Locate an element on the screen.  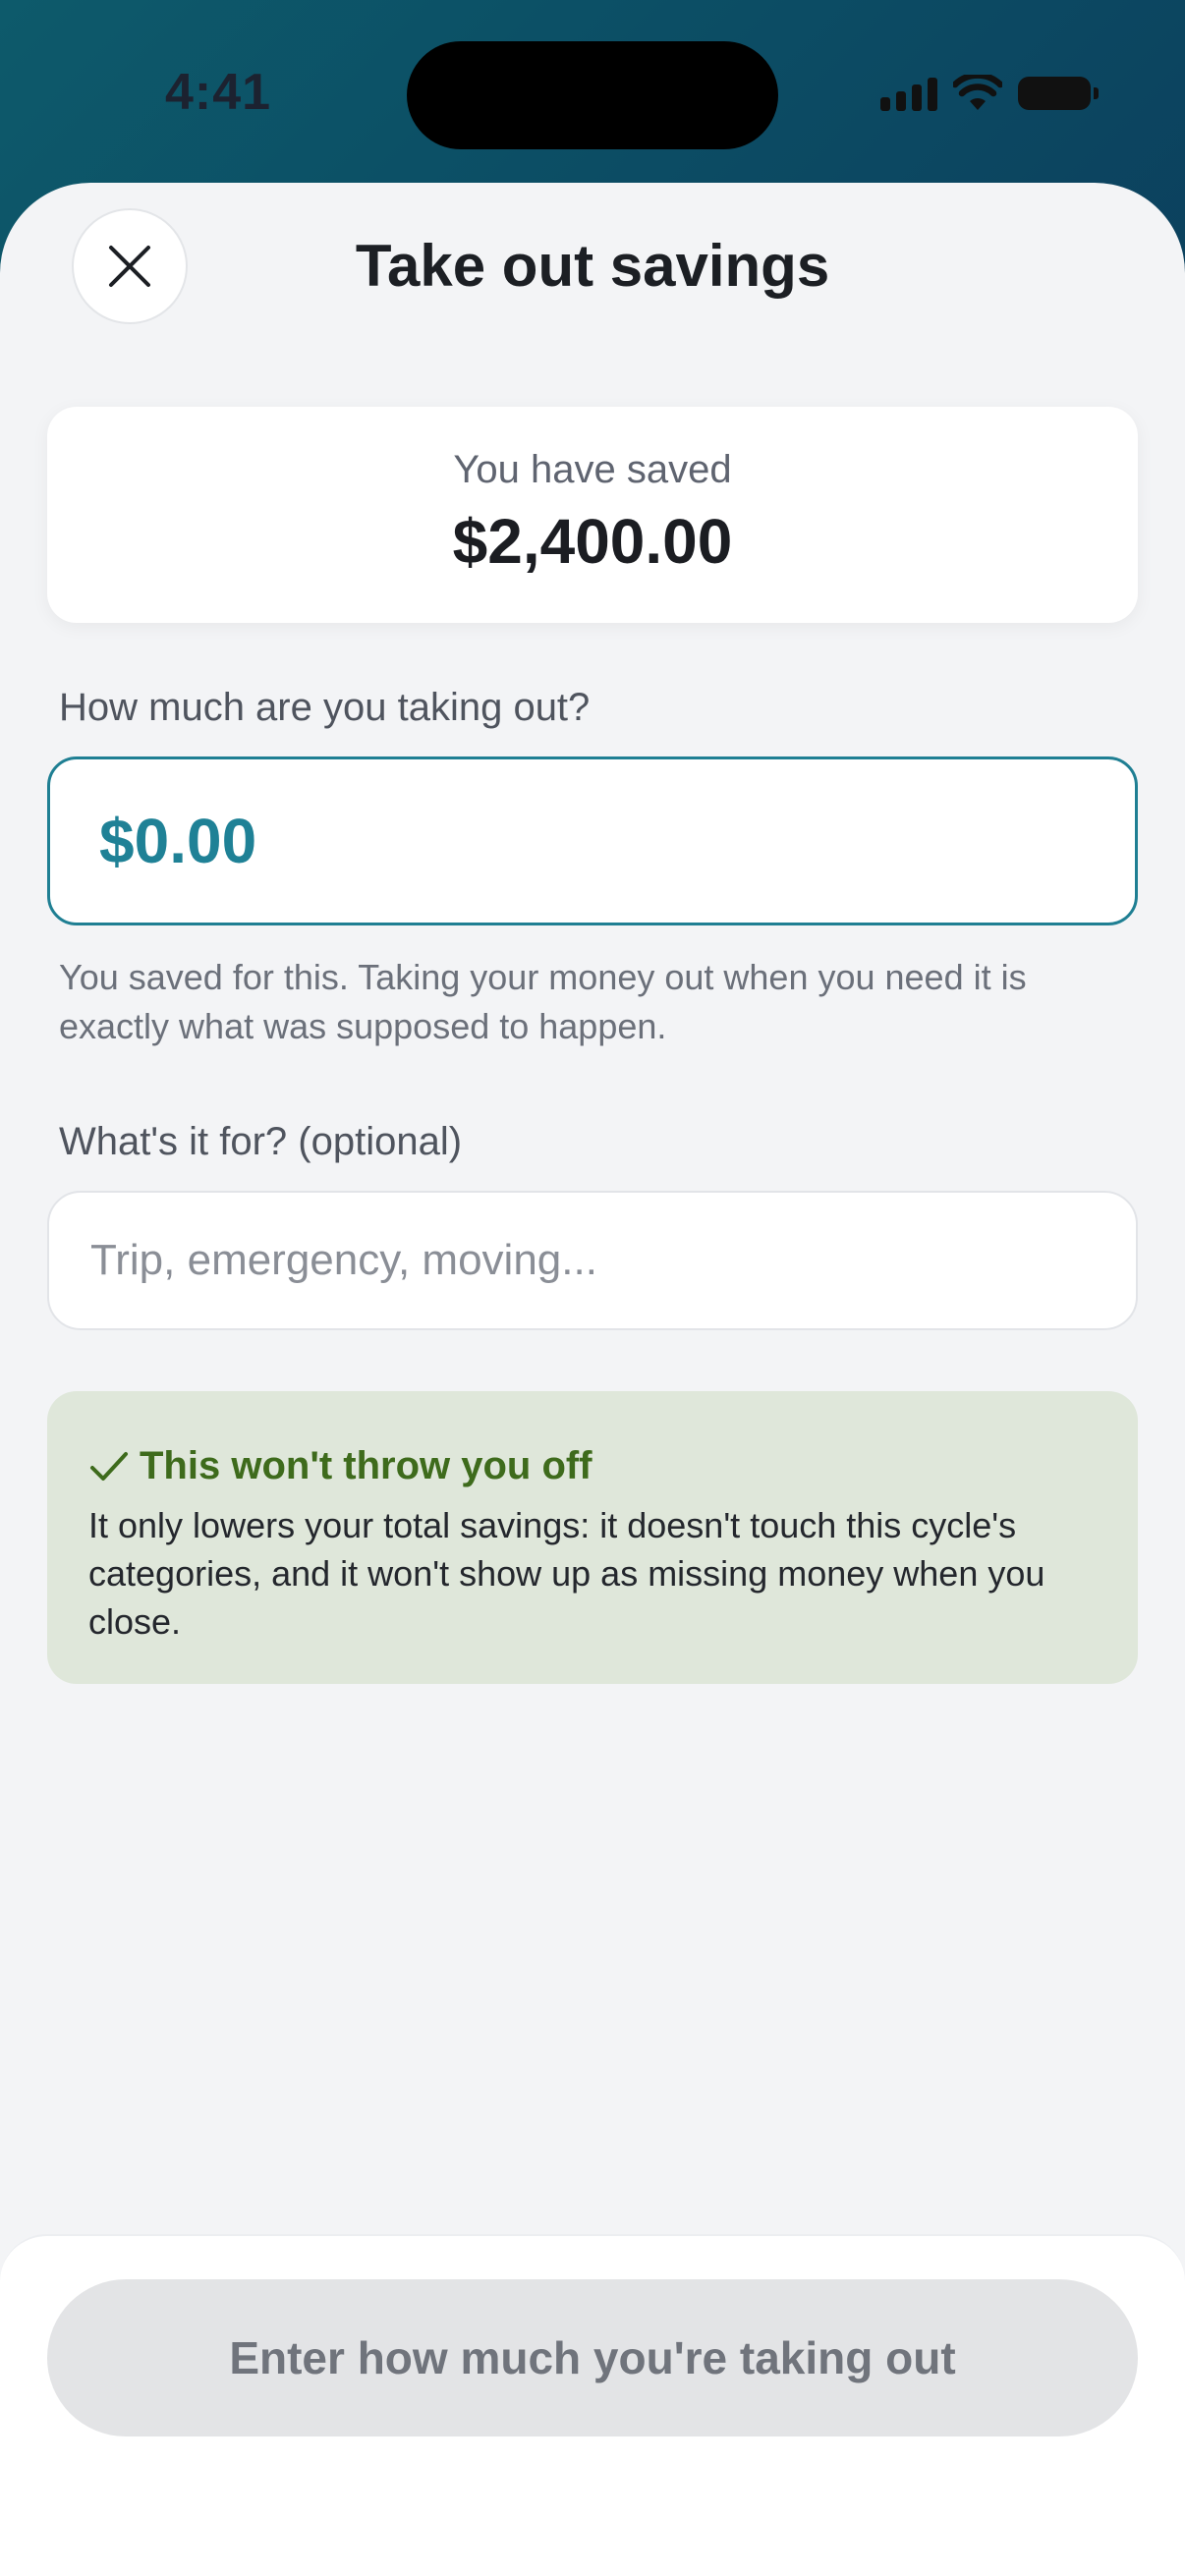
status-time: 4:41 is located at coordinates (219, 92).